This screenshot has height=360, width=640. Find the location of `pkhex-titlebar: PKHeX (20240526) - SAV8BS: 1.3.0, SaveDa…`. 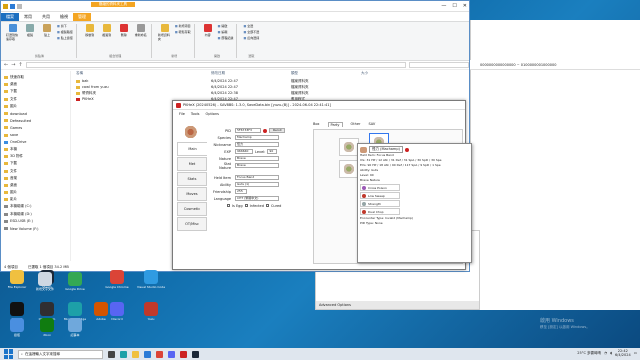

pkhex-titlebar: PKHeX (20240526) - SAV8BS: 1.3.0, SaveDa… is located at coordinates (319, 105).